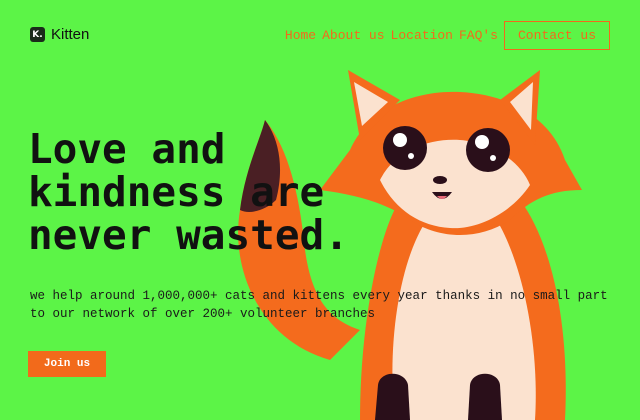  What do you see at coordinates (422, 35) in the screenshot?
I see `nav-item-location: Location` at bounding box center [422, 35].